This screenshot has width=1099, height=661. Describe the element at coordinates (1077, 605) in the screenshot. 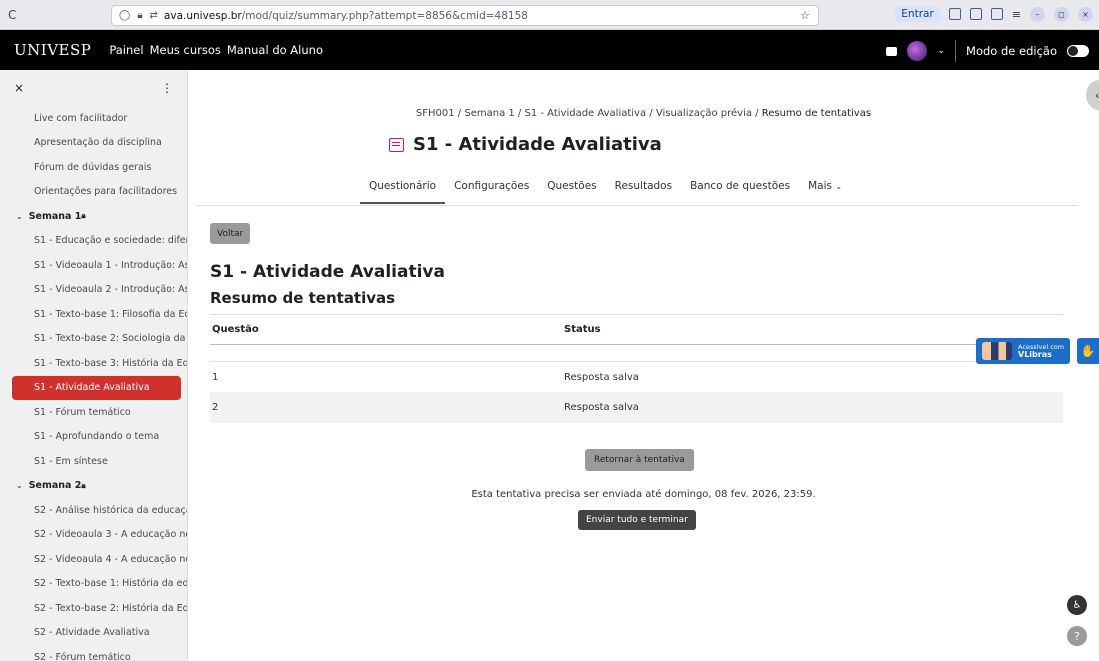

I see `accessibility-icon: ♿` at that location.